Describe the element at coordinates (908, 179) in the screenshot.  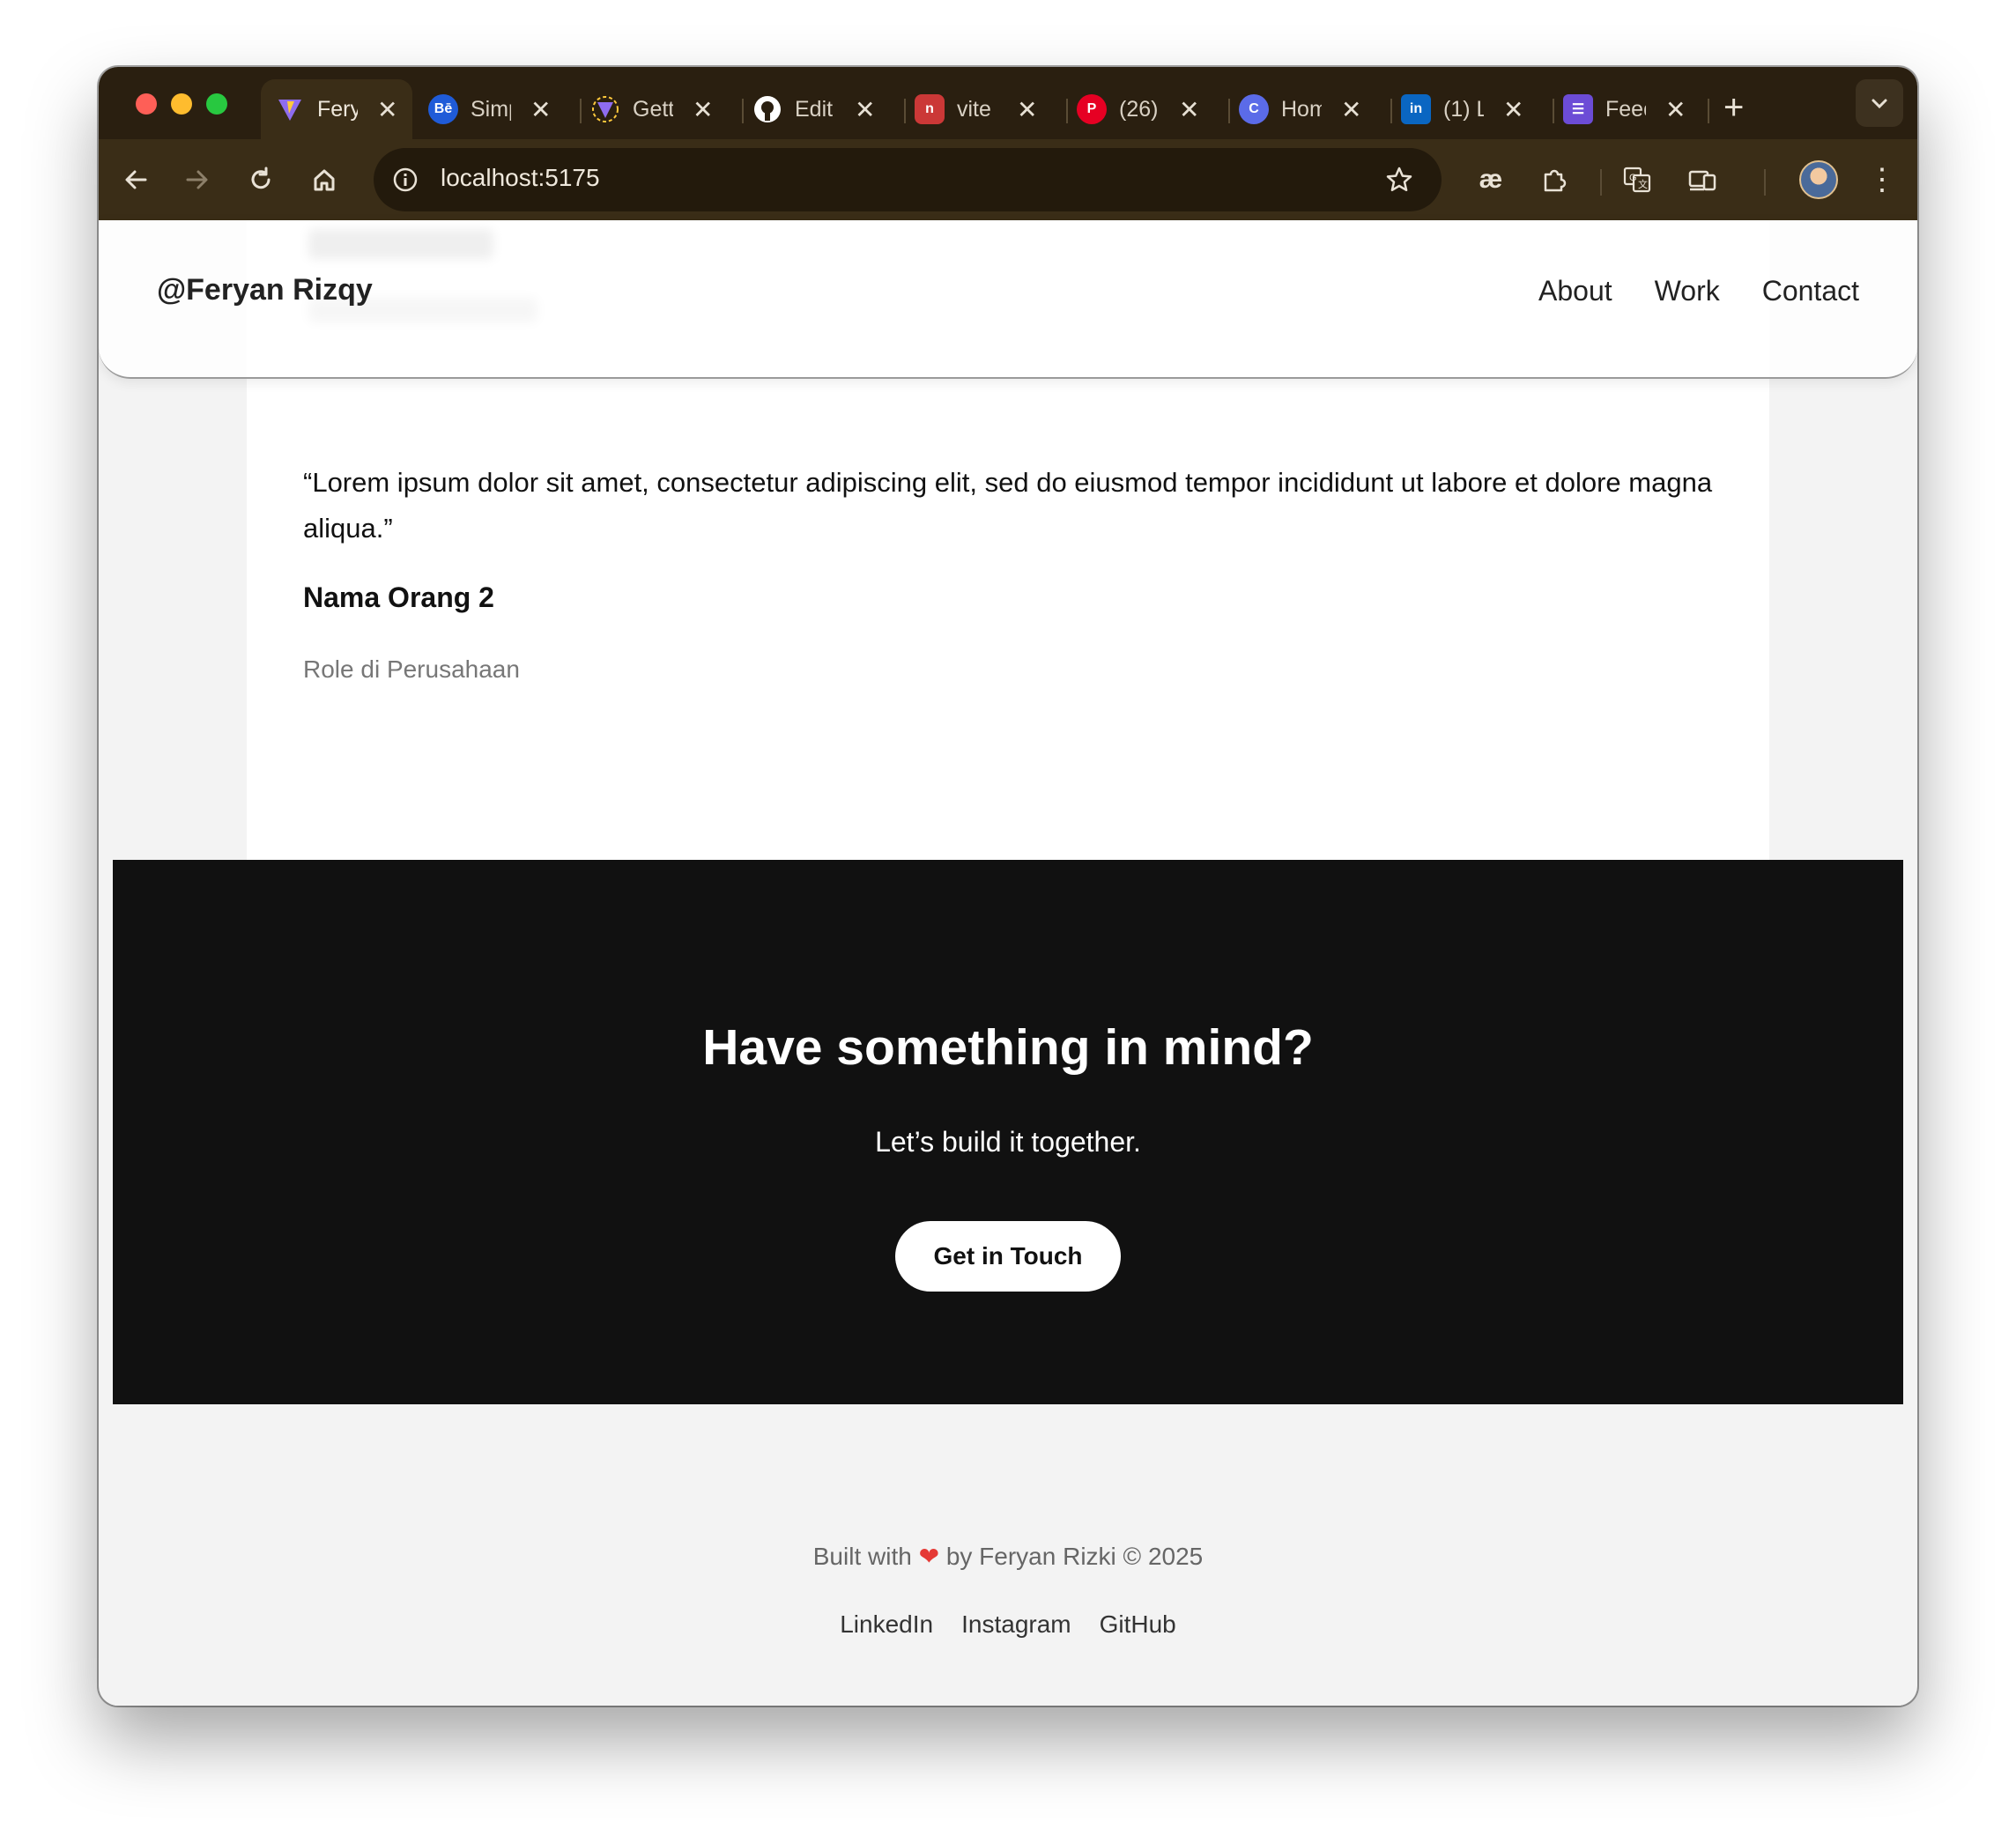
I see `address-bar: localhost:5175` at that location.